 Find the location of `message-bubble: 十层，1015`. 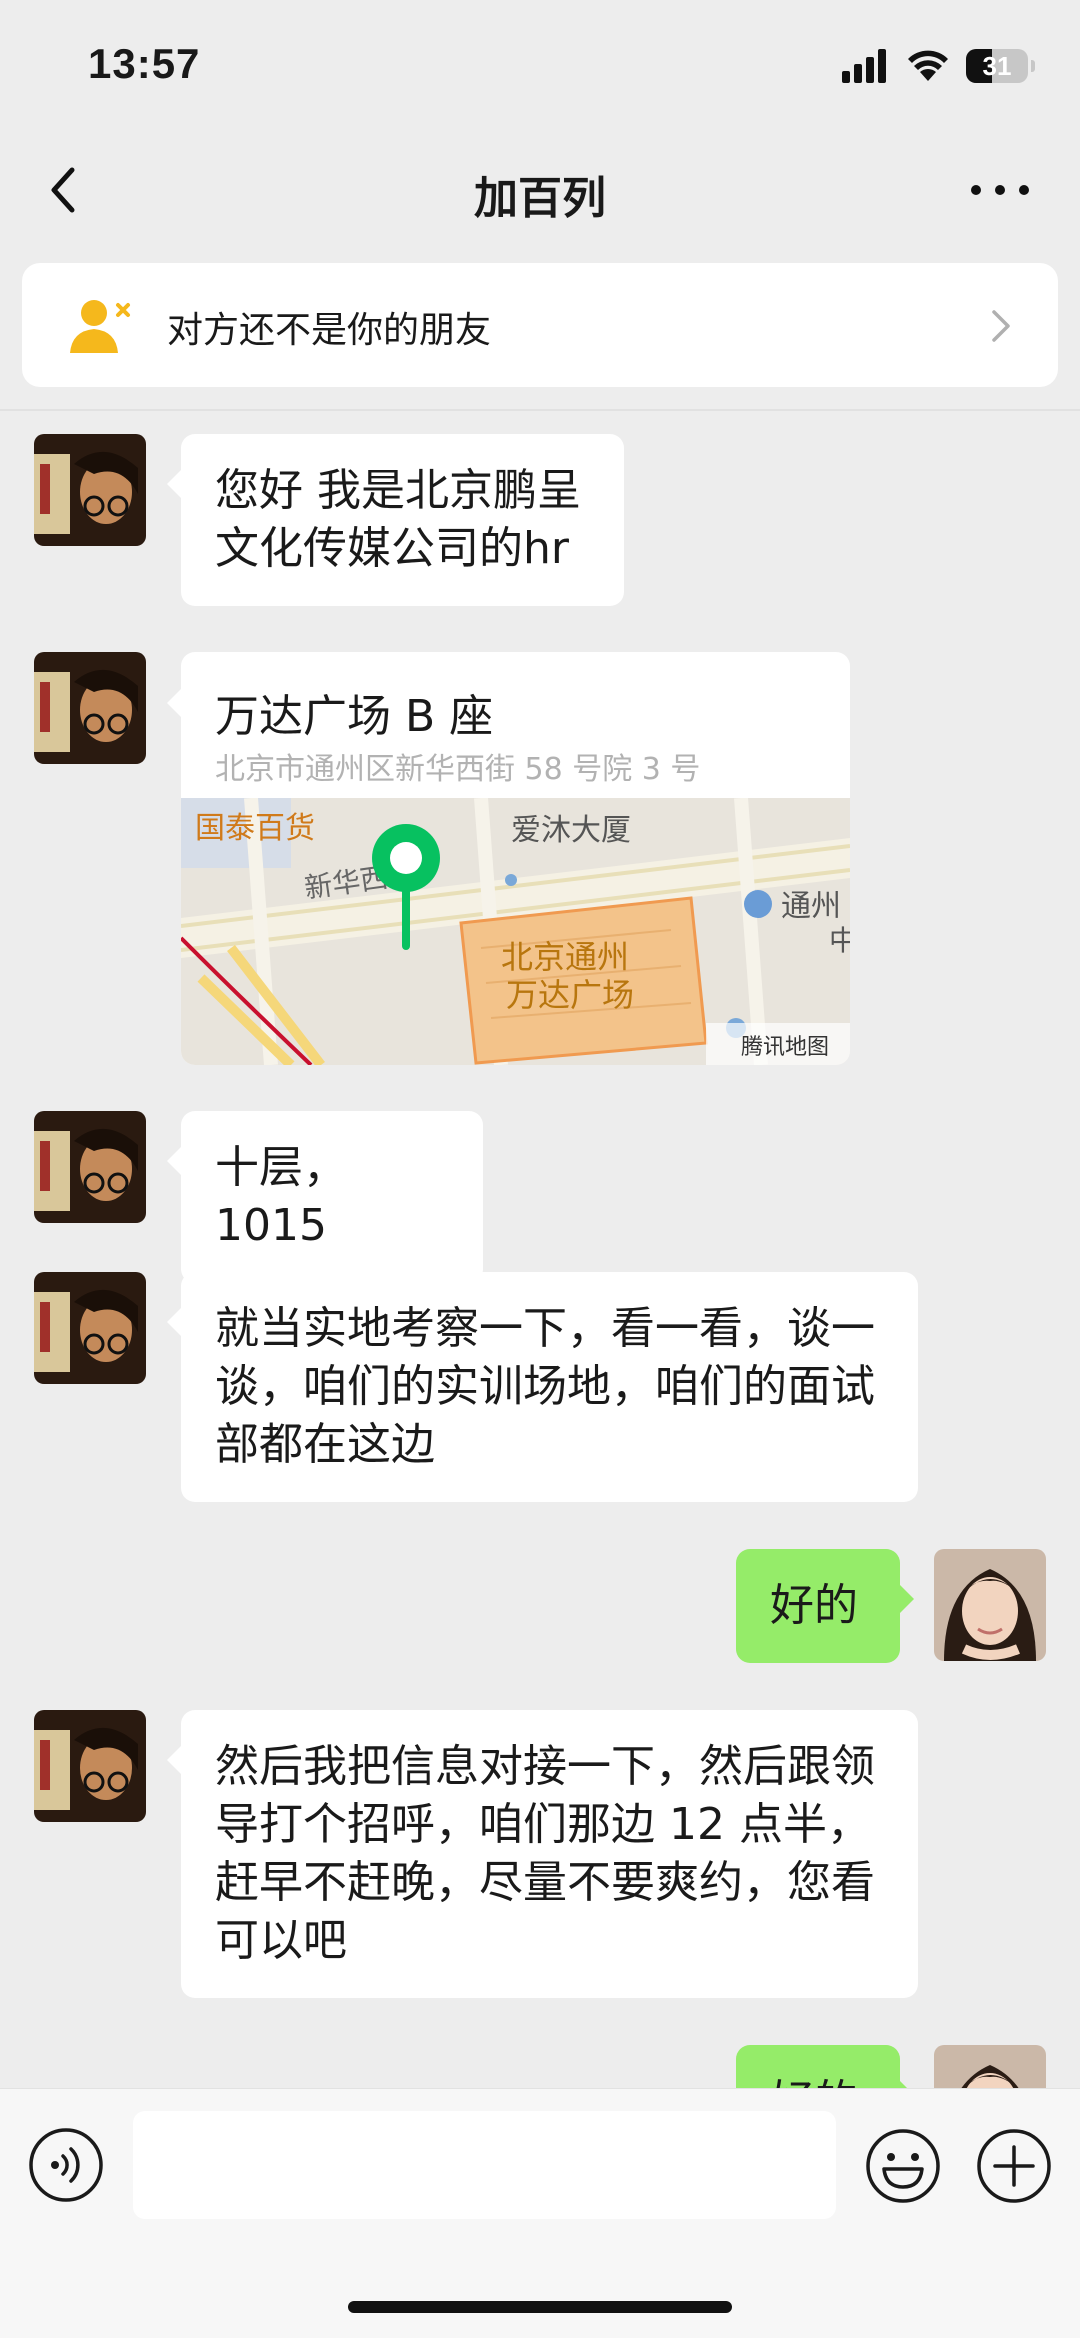

message-bubble: 十层，1015 is located at coordinates (325, 1197).